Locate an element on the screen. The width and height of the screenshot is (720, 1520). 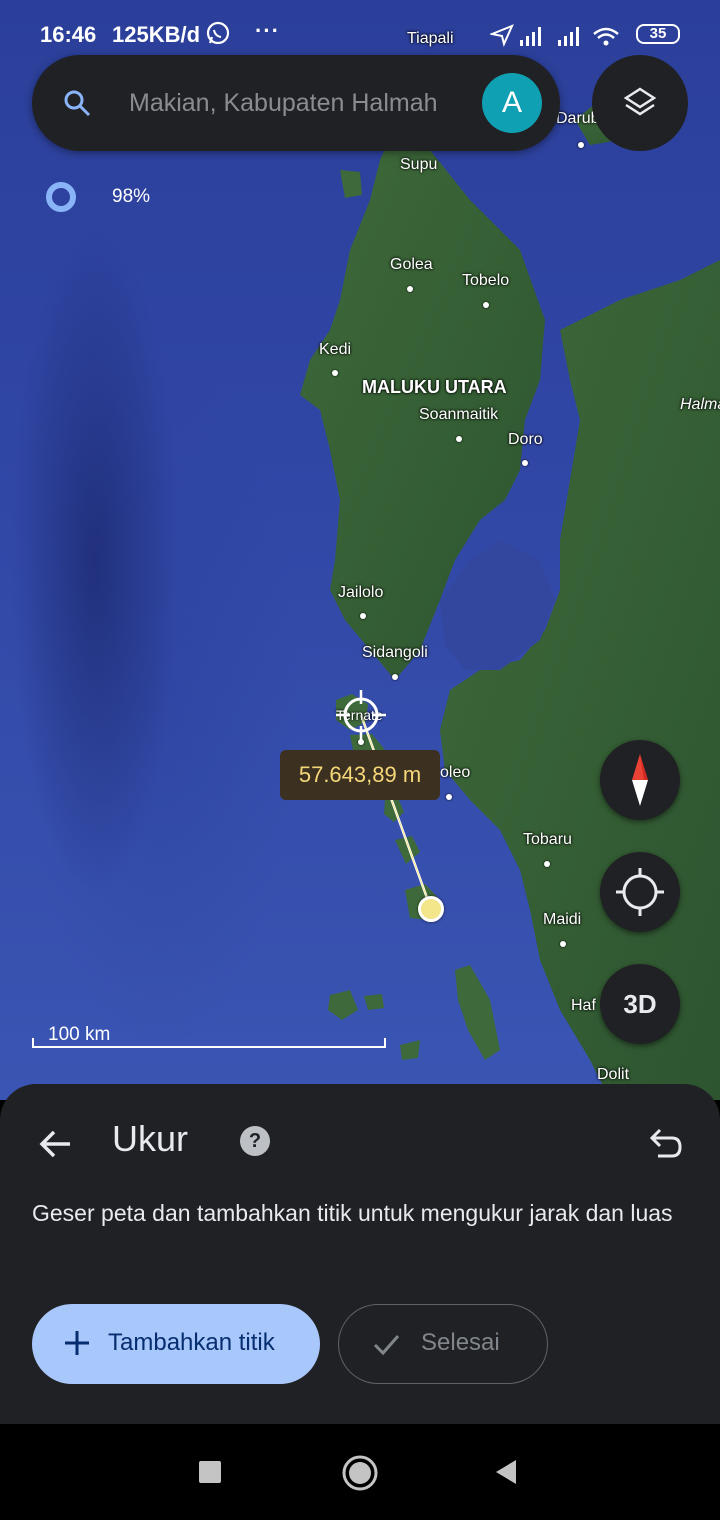
my-location-icon is located at coordinates (640, 892).